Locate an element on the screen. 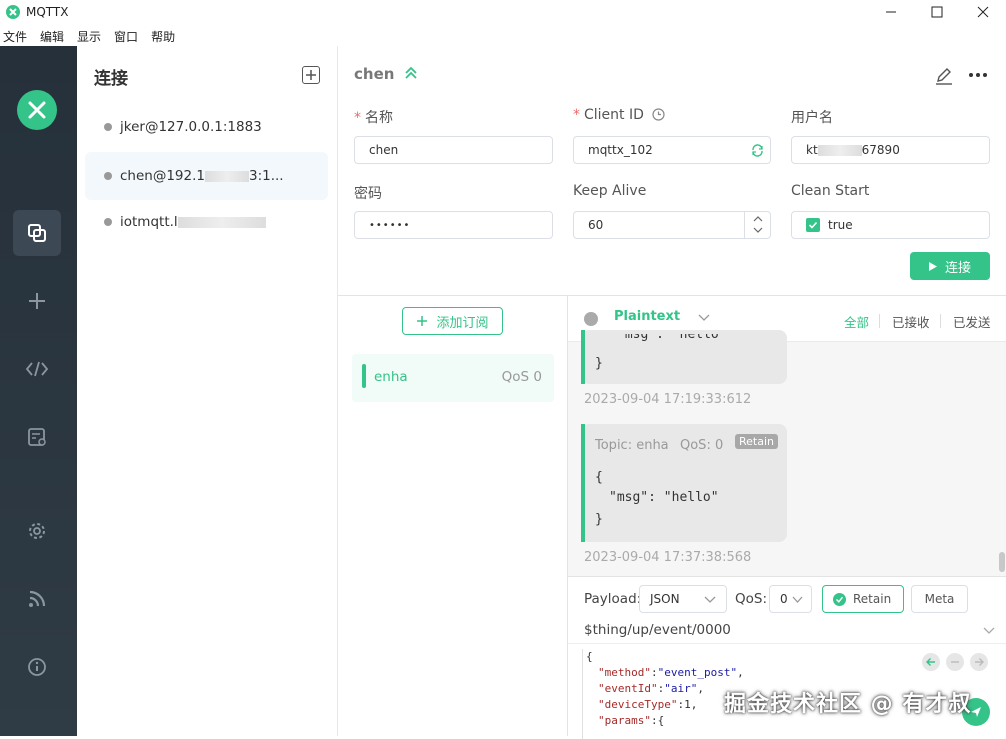 Image resolution: width=1006 pixels, height=739 pixels. message-time: 2023-09-04 17:19:33:612 is located at coordinates (668, 399).